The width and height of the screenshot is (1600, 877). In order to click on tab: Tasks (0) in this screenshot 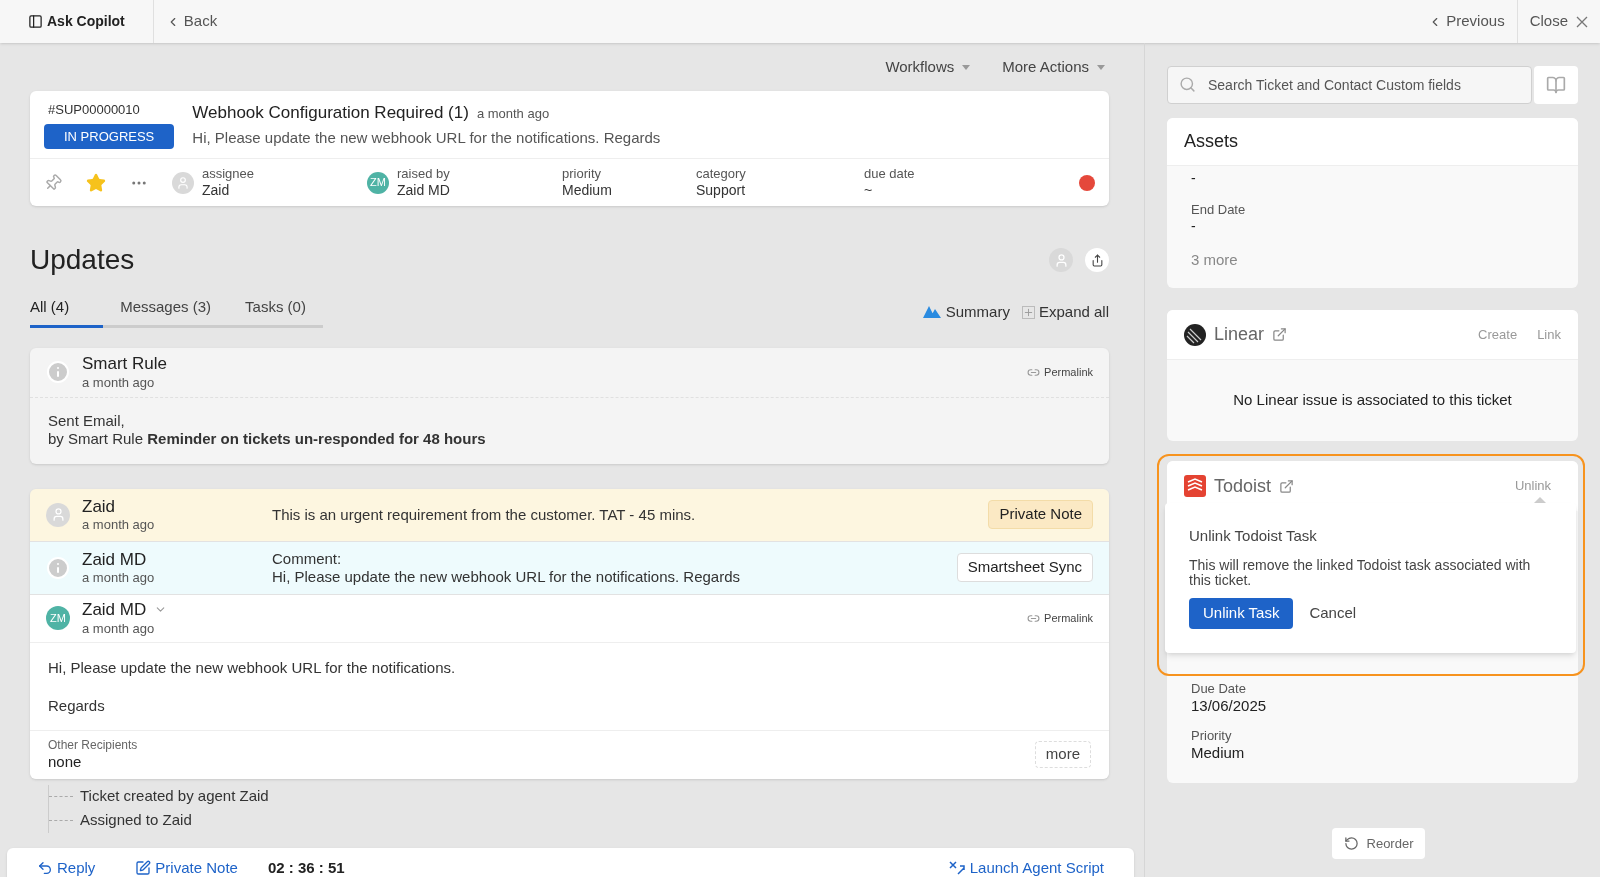, I will do `click(275, 312)`.